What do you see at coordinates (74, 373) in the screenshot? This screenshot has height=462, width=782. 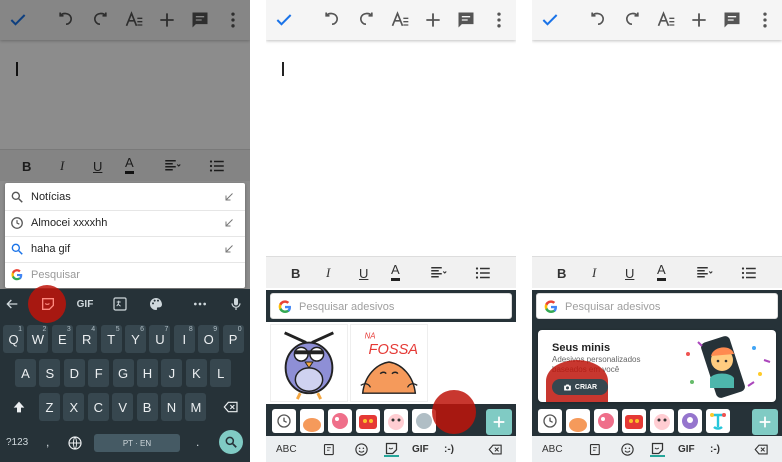 I see `key: D` at bounding box center [74, 373].